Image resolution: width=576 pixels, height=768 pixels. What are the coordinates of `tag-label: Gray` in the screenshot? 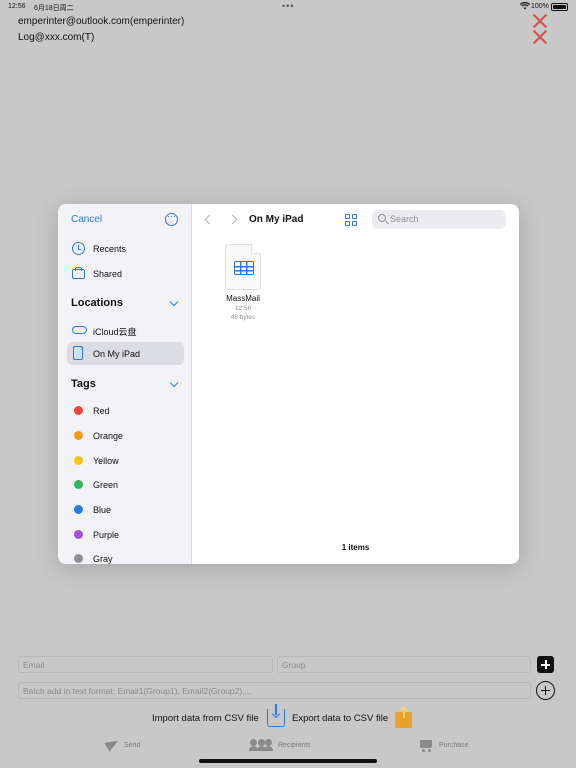 It's located at (103, 559).